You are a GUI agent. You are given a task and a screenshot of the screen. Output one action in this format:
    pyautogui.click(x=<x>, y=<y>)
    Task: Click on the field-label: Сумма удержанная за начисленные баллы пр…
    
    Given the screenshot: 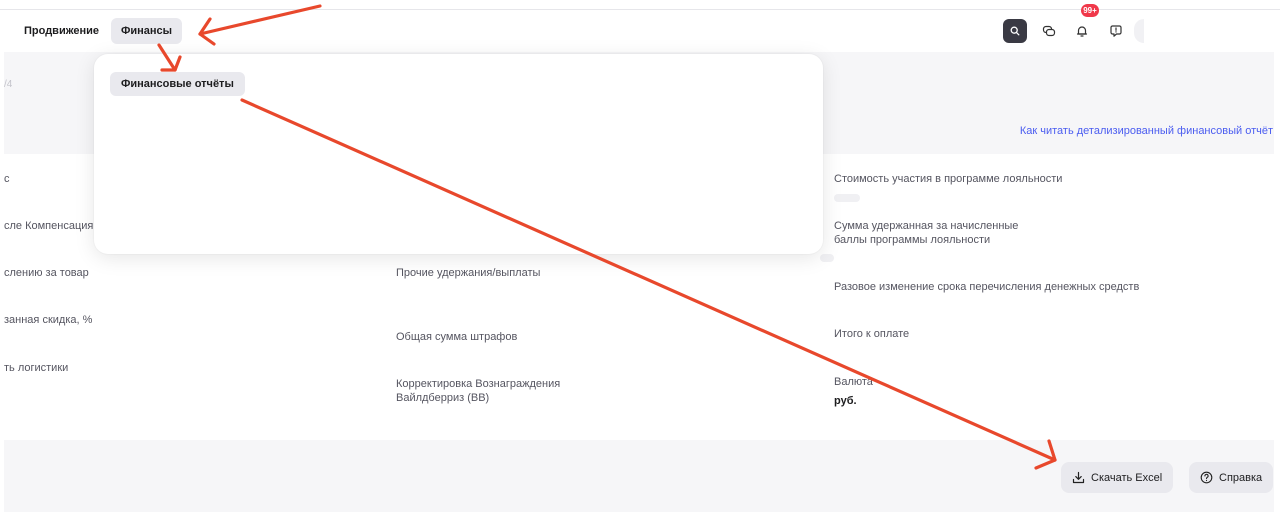 What is the action you would take?
    pyautogui.click(x=926, y=233)
    